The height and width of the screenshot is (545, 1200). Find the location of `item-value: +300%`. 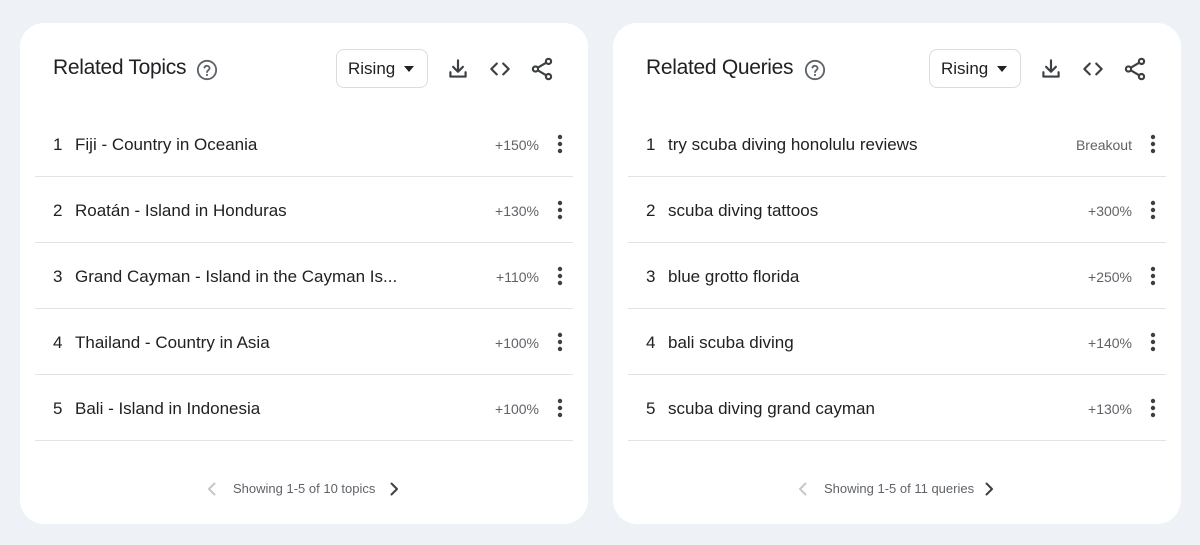

item-value: +300% is located at coordinates (1110, 211).